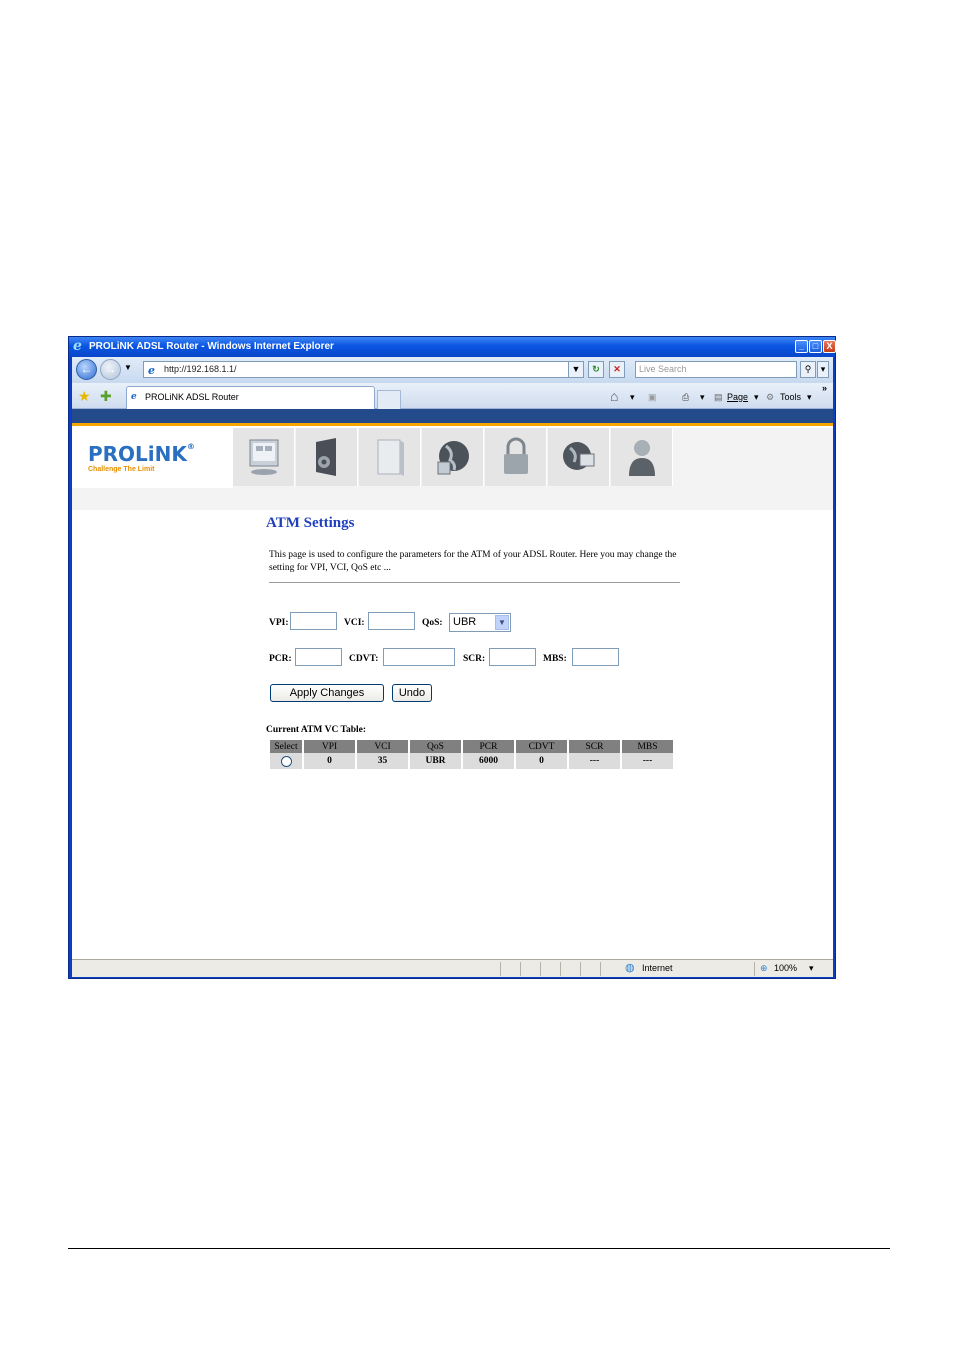 This screenshot has height=1351, width=954. Describe the element at coordinates (595, 657) in the screenshot. I see `mbs-input` at that location.